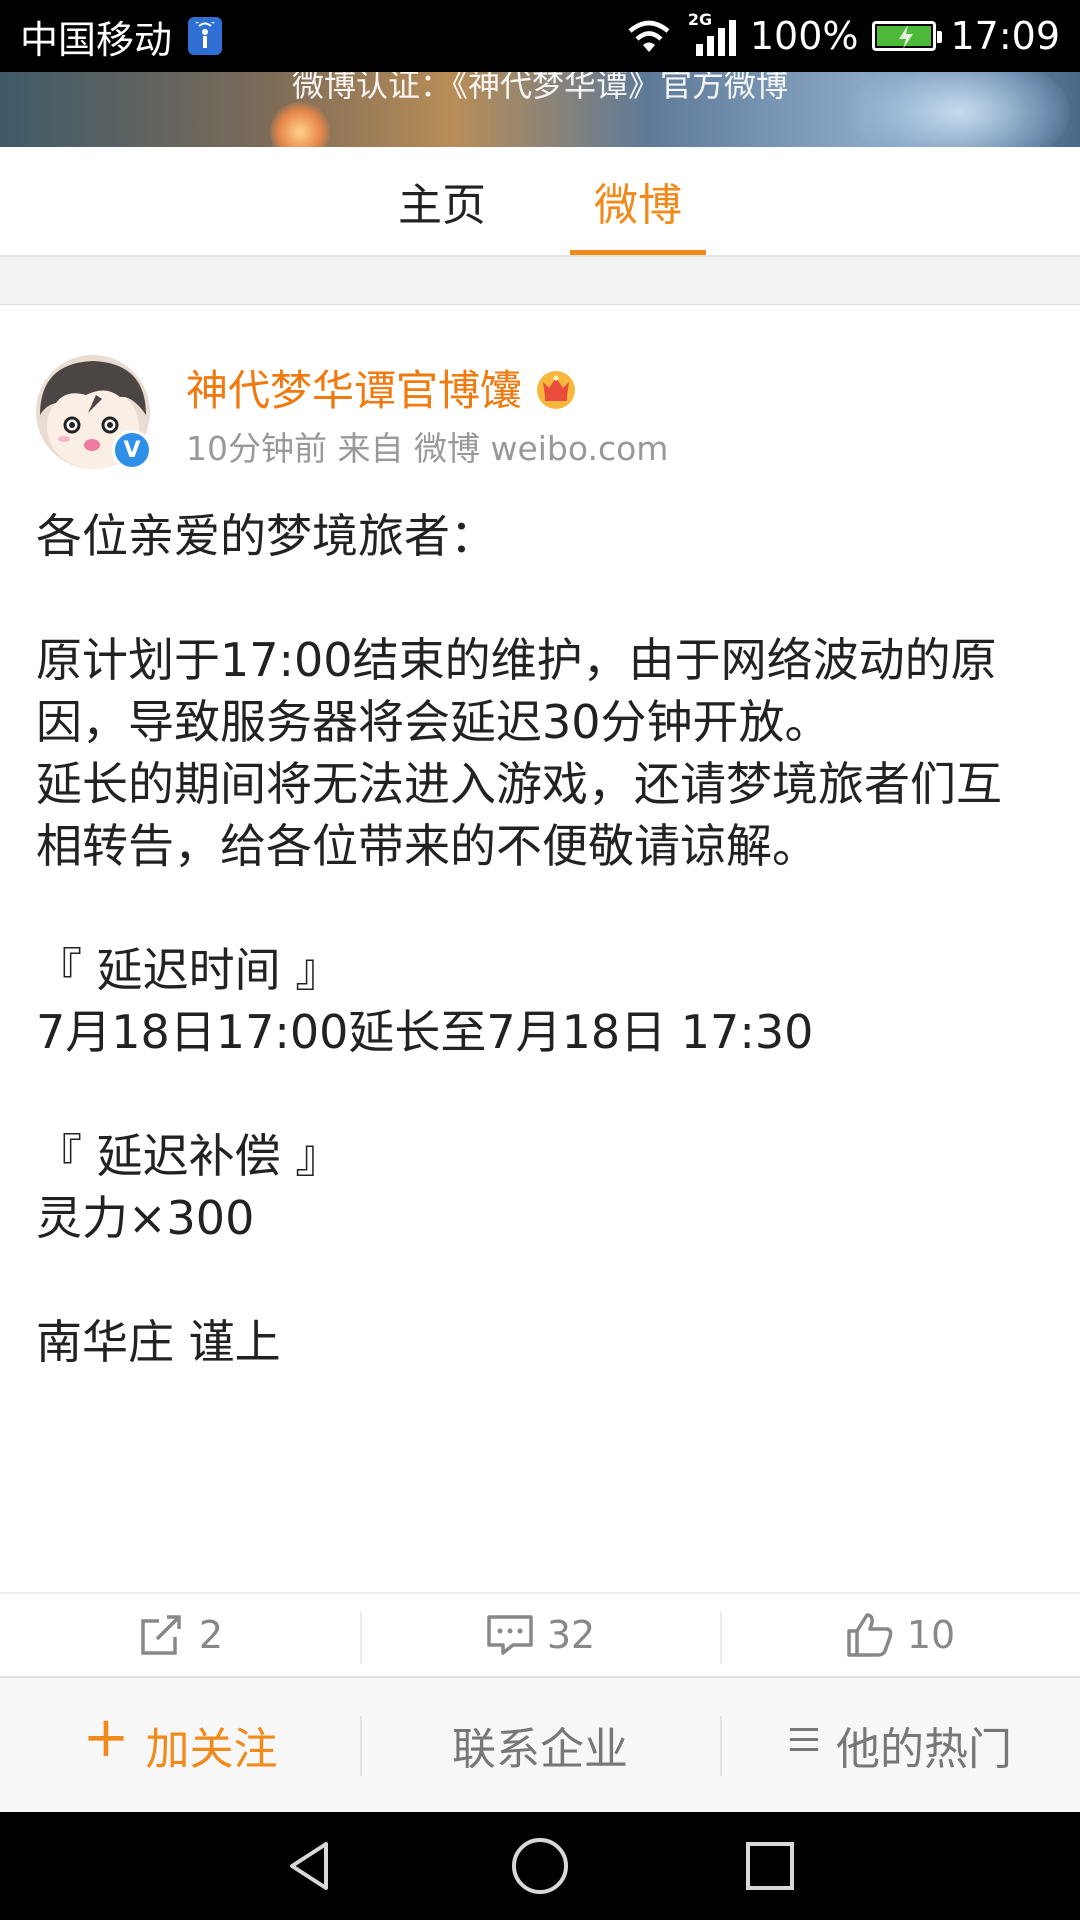 The image size is (1080, 1920). I want to click on comment-button: 32, so click(540, 1635).